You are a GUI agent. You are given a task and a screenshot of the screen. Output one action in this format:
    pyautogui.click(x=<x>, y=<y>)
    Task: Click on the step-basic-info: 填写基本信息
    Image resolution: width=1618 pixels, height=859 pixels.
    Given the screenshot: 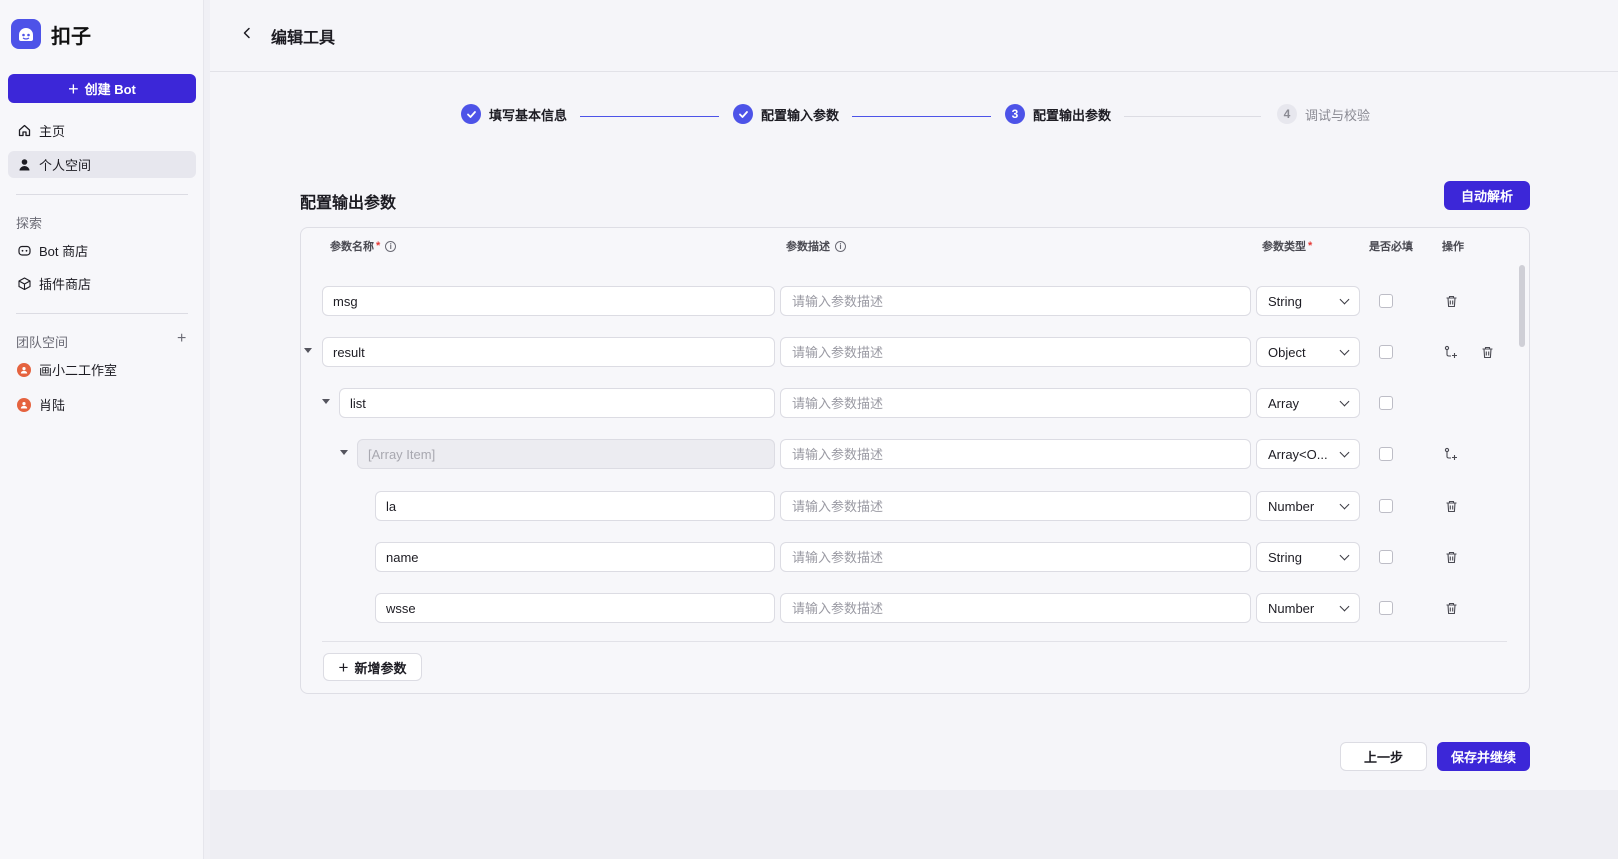 What is the action you would take?
    pyautogui.click(x=514, y=114)
    